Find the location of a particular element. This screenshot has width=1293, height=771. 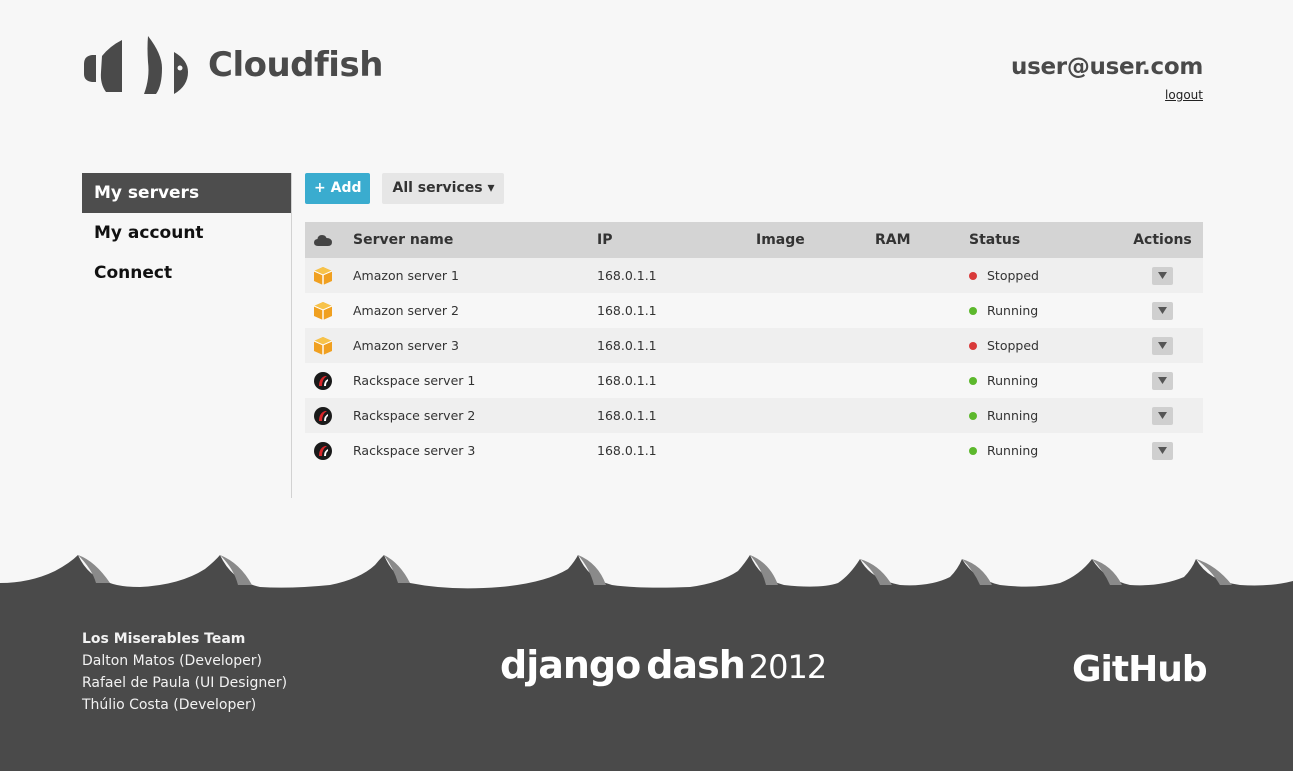

server-name: Rackspace server 3 is located at coordinates (463, 450).